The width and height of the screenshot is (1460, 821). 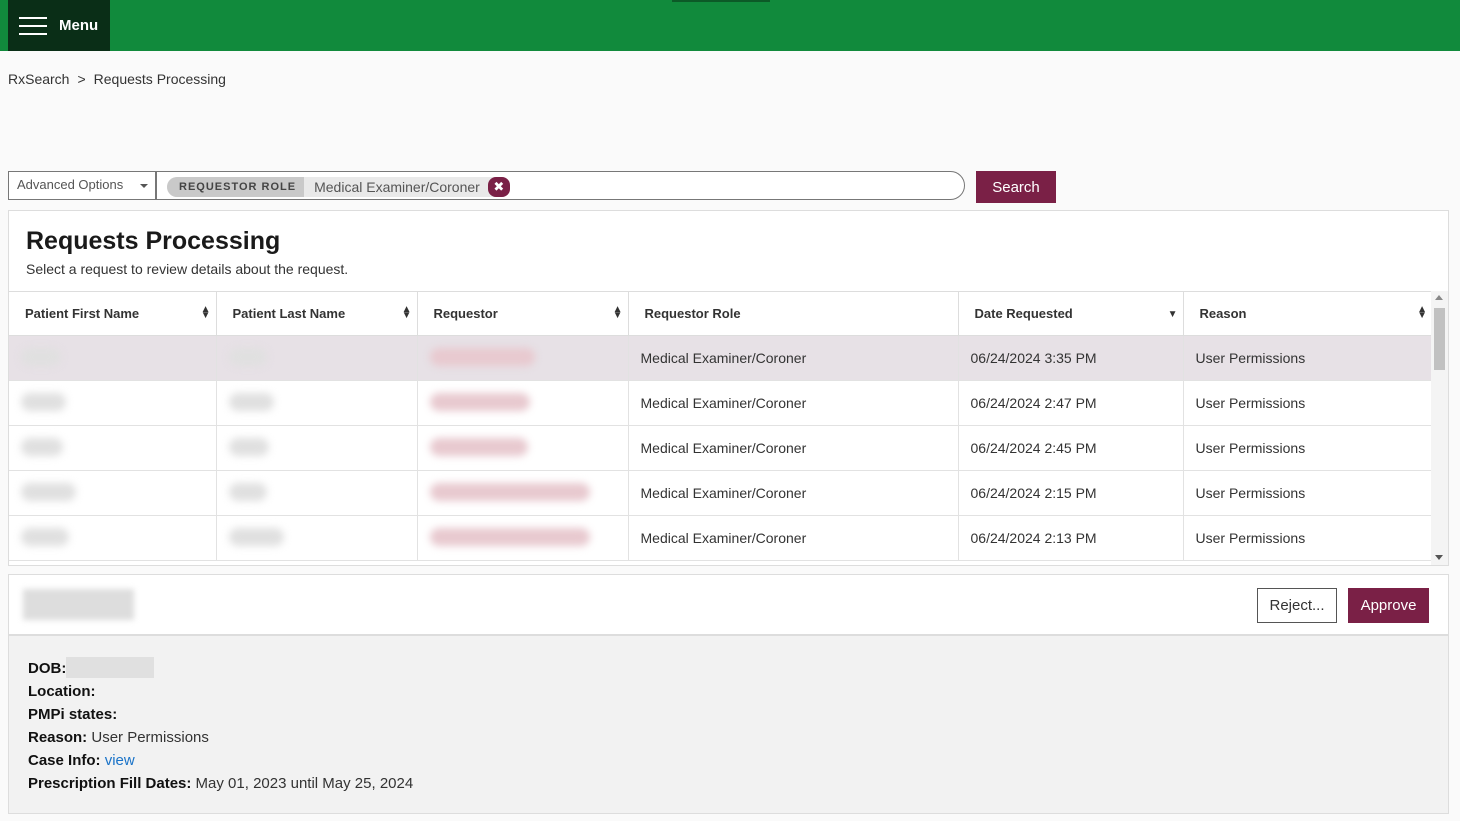 What do you see at coordinates (1071, 538) in the screenshot?
I see `date-requested-cell: 06/24/2024 2:13 PM` at bounding box center [1071, 538].